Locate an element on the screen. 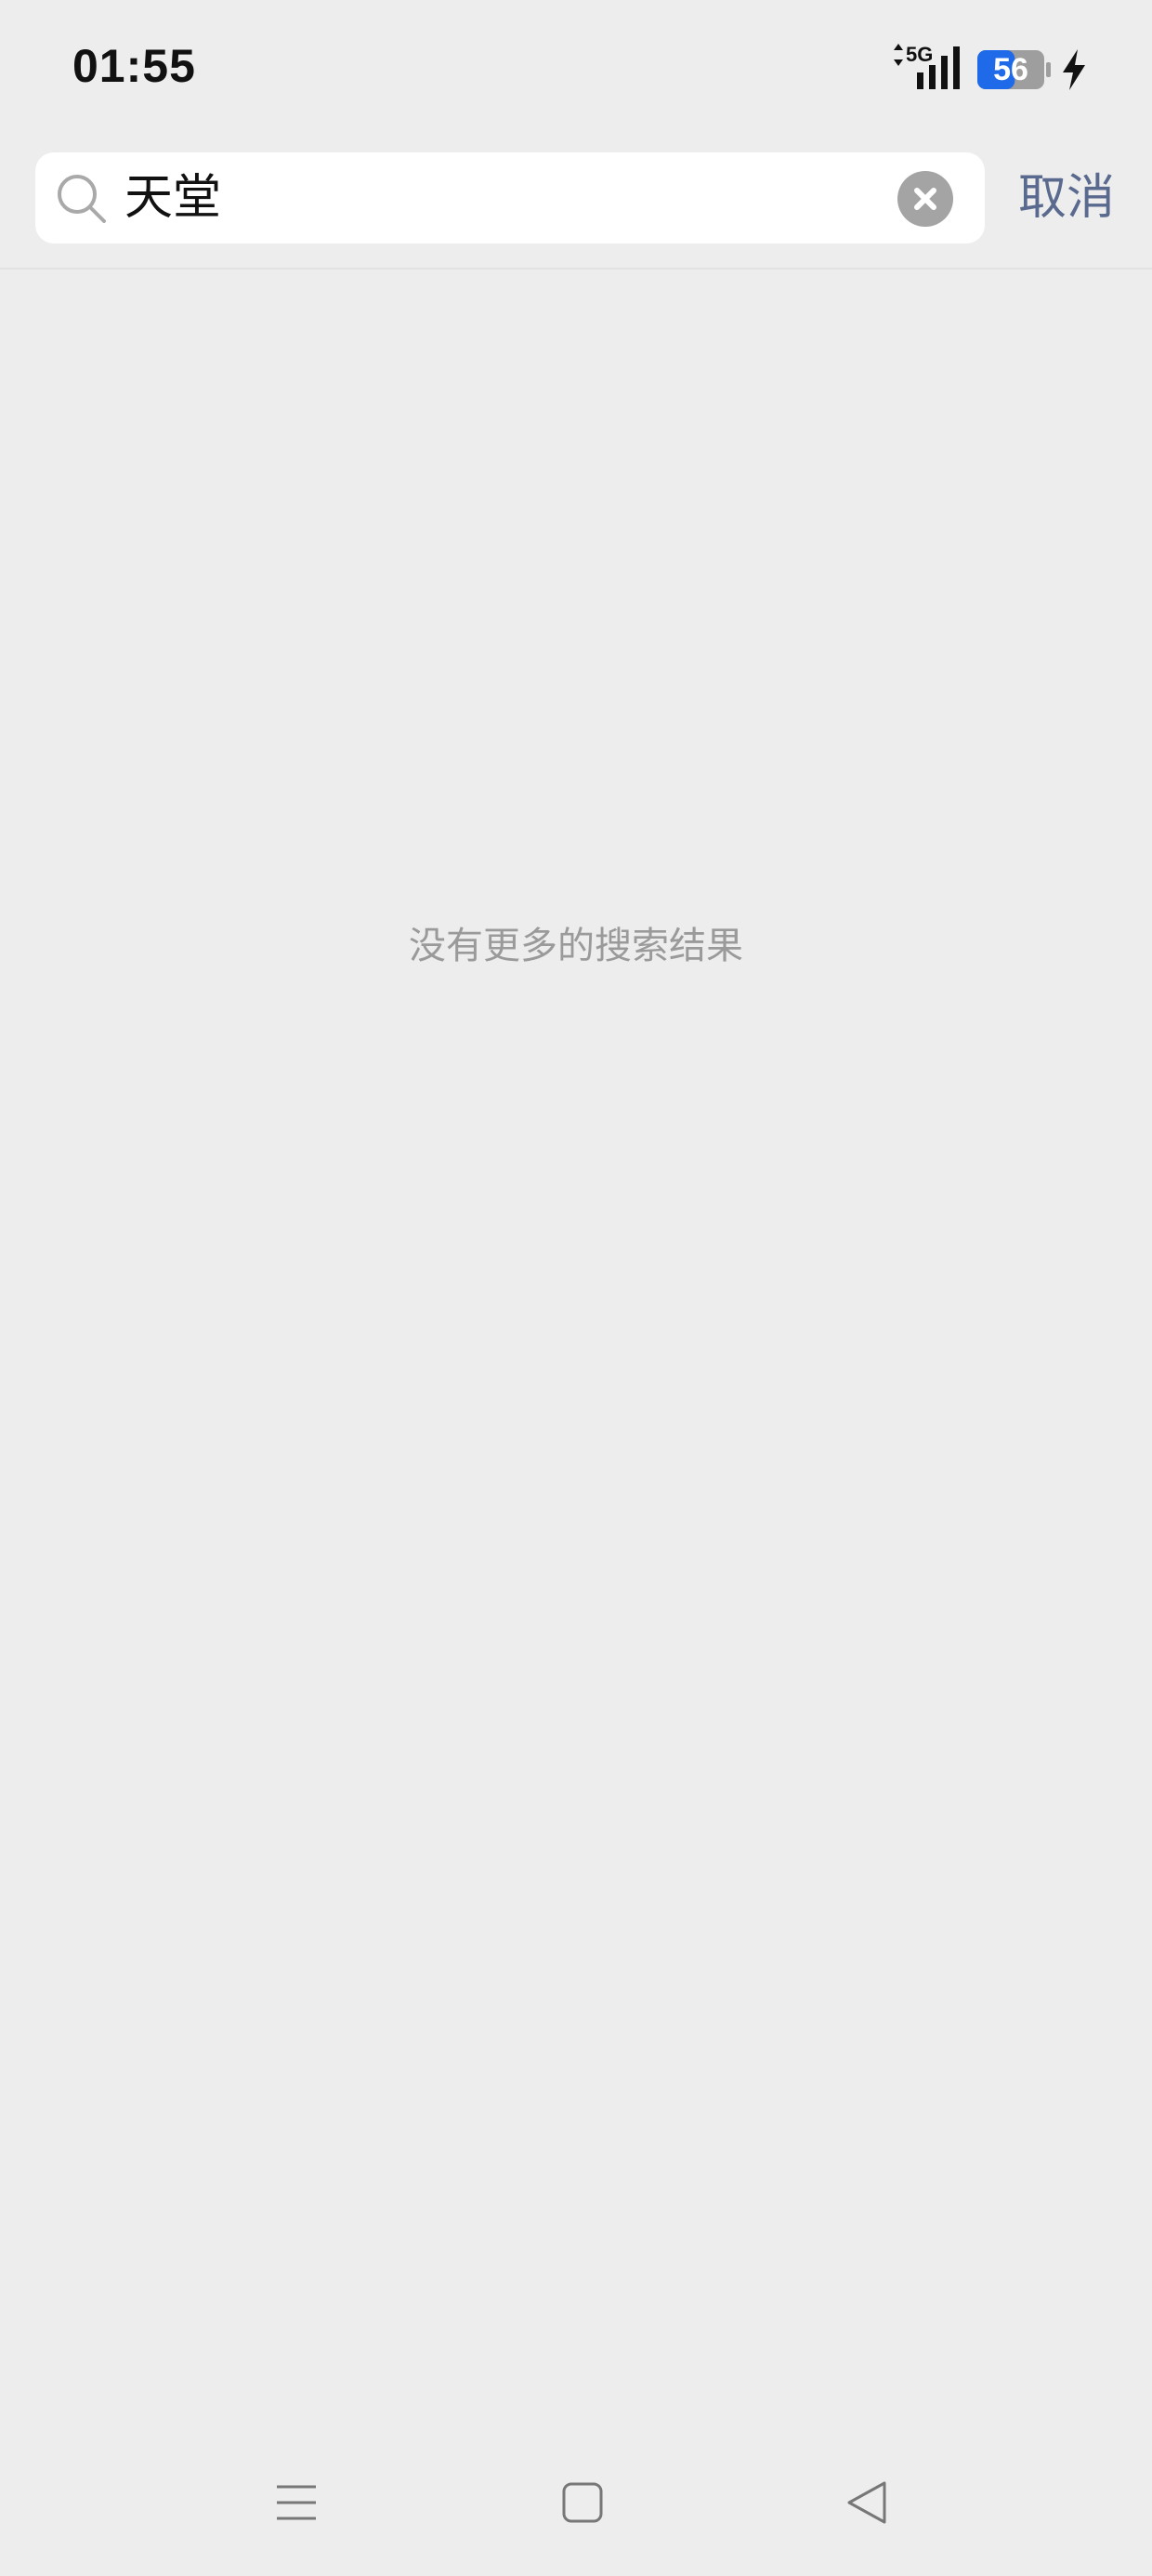 Image resolution: width=1152 pixels, height=2576 pixels. status-bar: 01:55 5G 56 is located at coordinates (576, 69).